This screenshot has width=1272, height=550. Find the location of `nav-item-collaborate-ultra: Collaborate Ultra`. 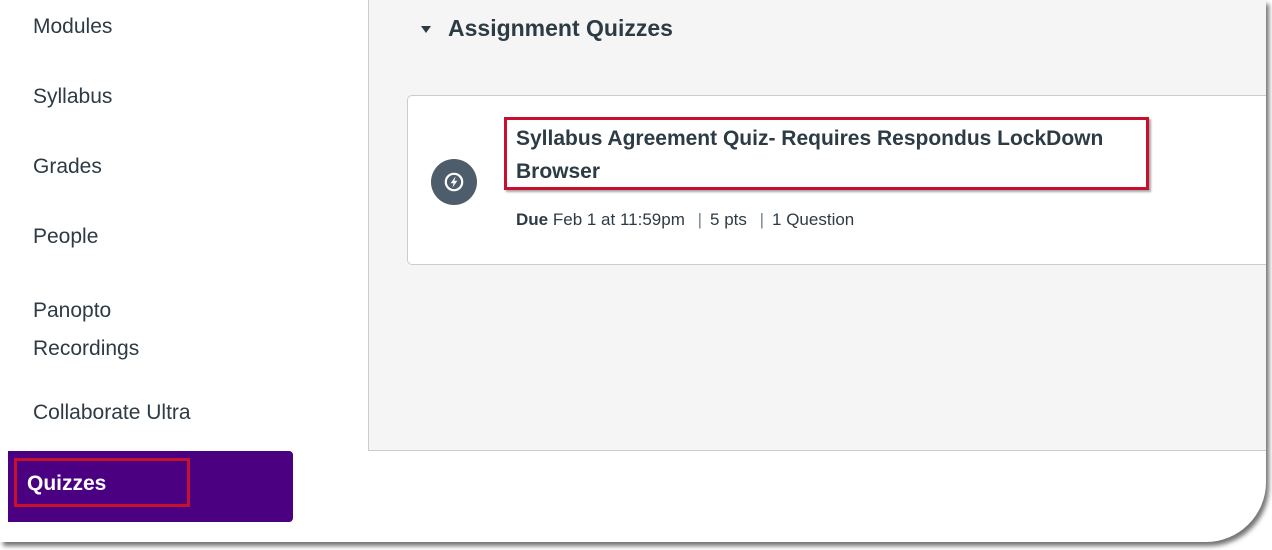

nav-item-collaborate-ultra: Collaborate Ultra is located at coordinates (112, 413).